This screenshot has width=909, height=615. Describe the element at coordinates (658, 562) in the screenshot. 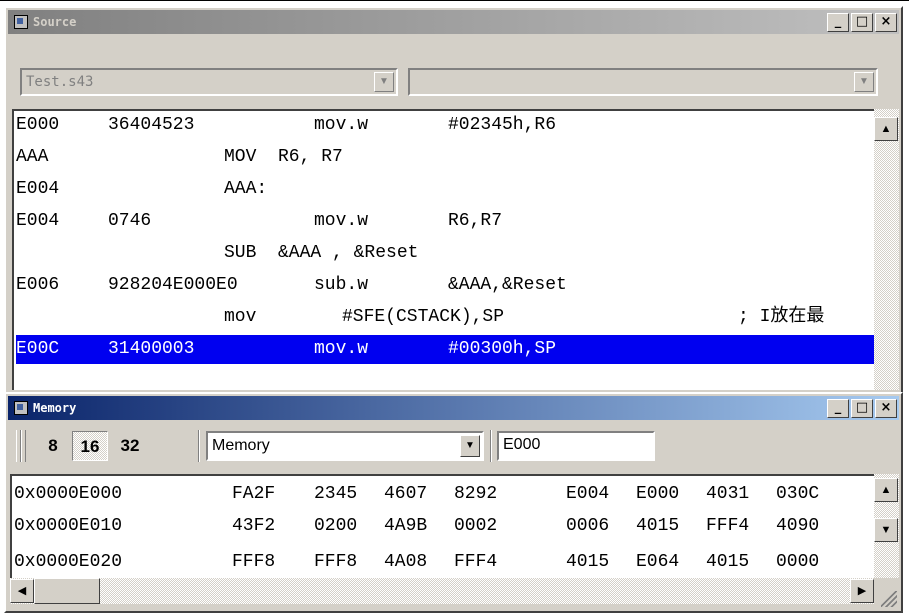

I see `memory-word: E064` at that location.